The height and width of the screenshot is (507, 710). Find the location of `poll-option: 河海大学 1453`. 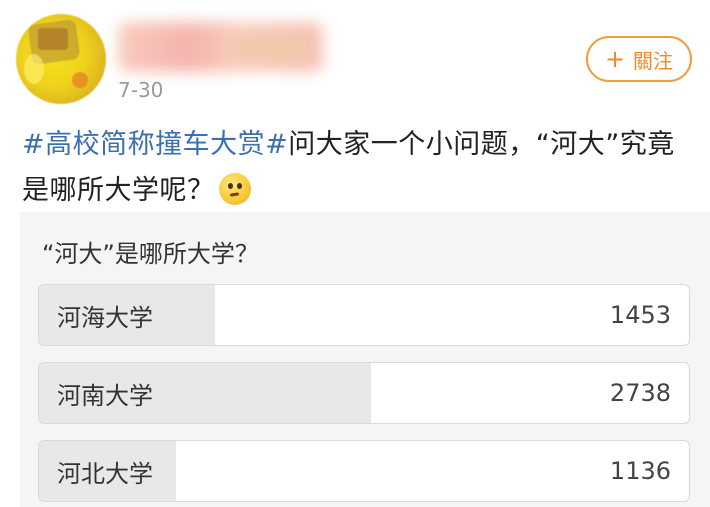

poll-option: 河海大学 1453 is located at coordinates (364, 315).